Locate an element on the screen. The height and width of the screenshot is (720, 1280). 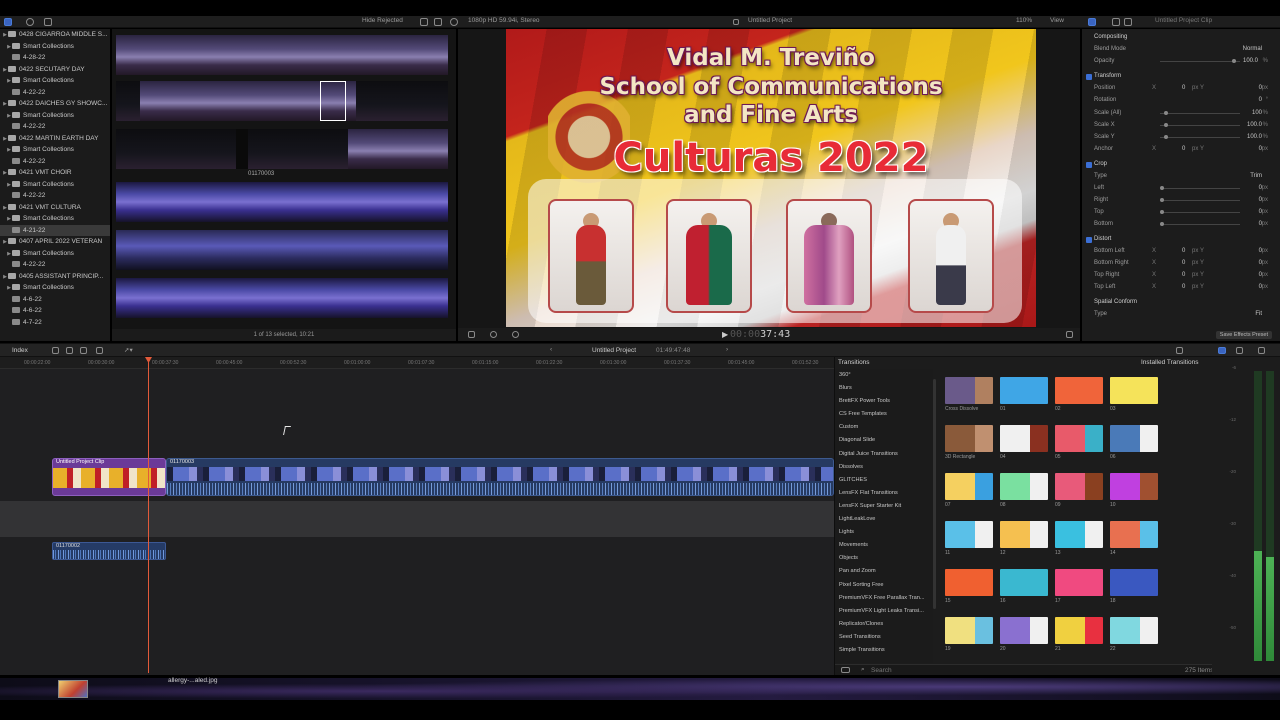
library-event: ▶ 0422 SECUTARY DAY is located at coordinates (55, 70).